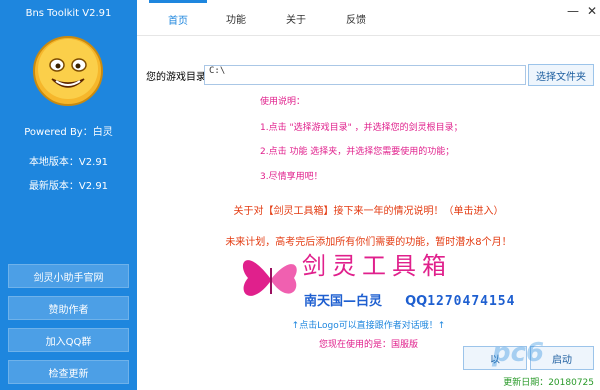 Image resolution: width=600 pixels, height=390 pixels. Describe the element at coordinates (283, 102) in the screenshot. I see `instructions-heading: 使用说明：` at that location.